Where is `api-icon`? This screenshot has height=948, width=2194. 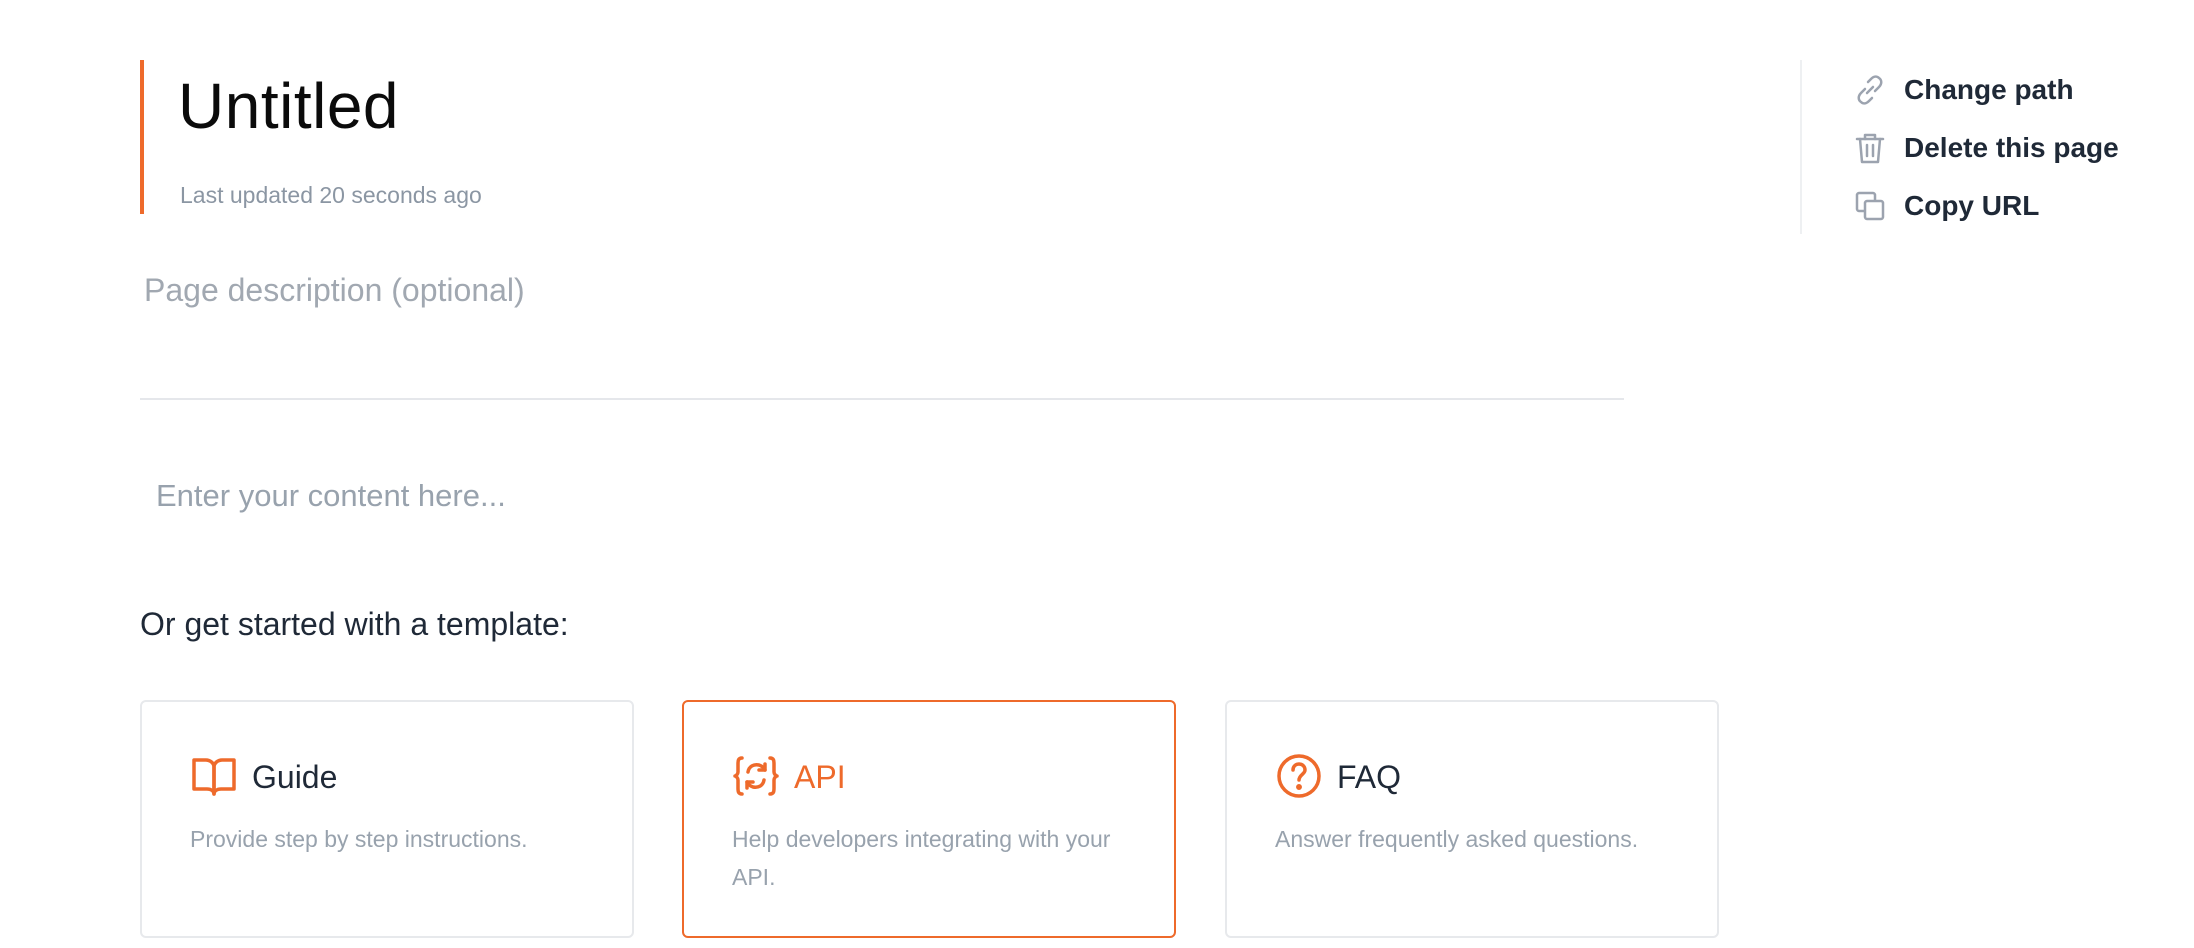 api-icon is located at coordinates (756, 776).